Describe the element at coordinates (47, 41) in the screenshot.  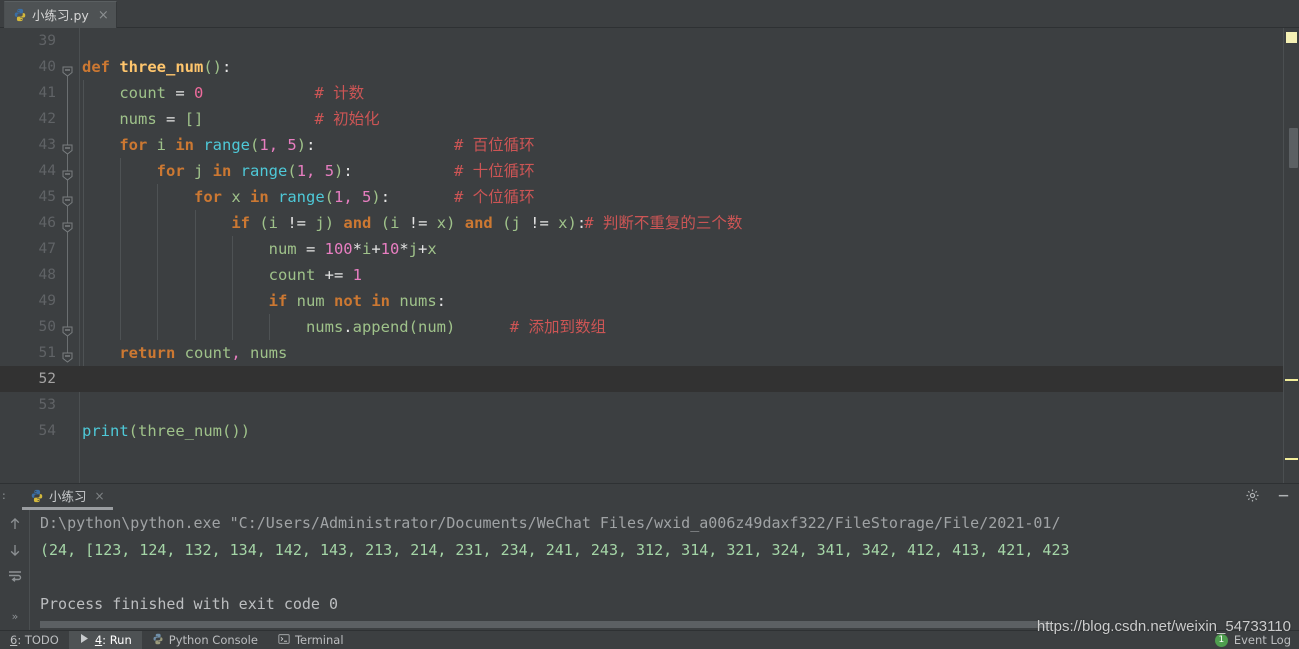
I see `line-number: 39` at that location.